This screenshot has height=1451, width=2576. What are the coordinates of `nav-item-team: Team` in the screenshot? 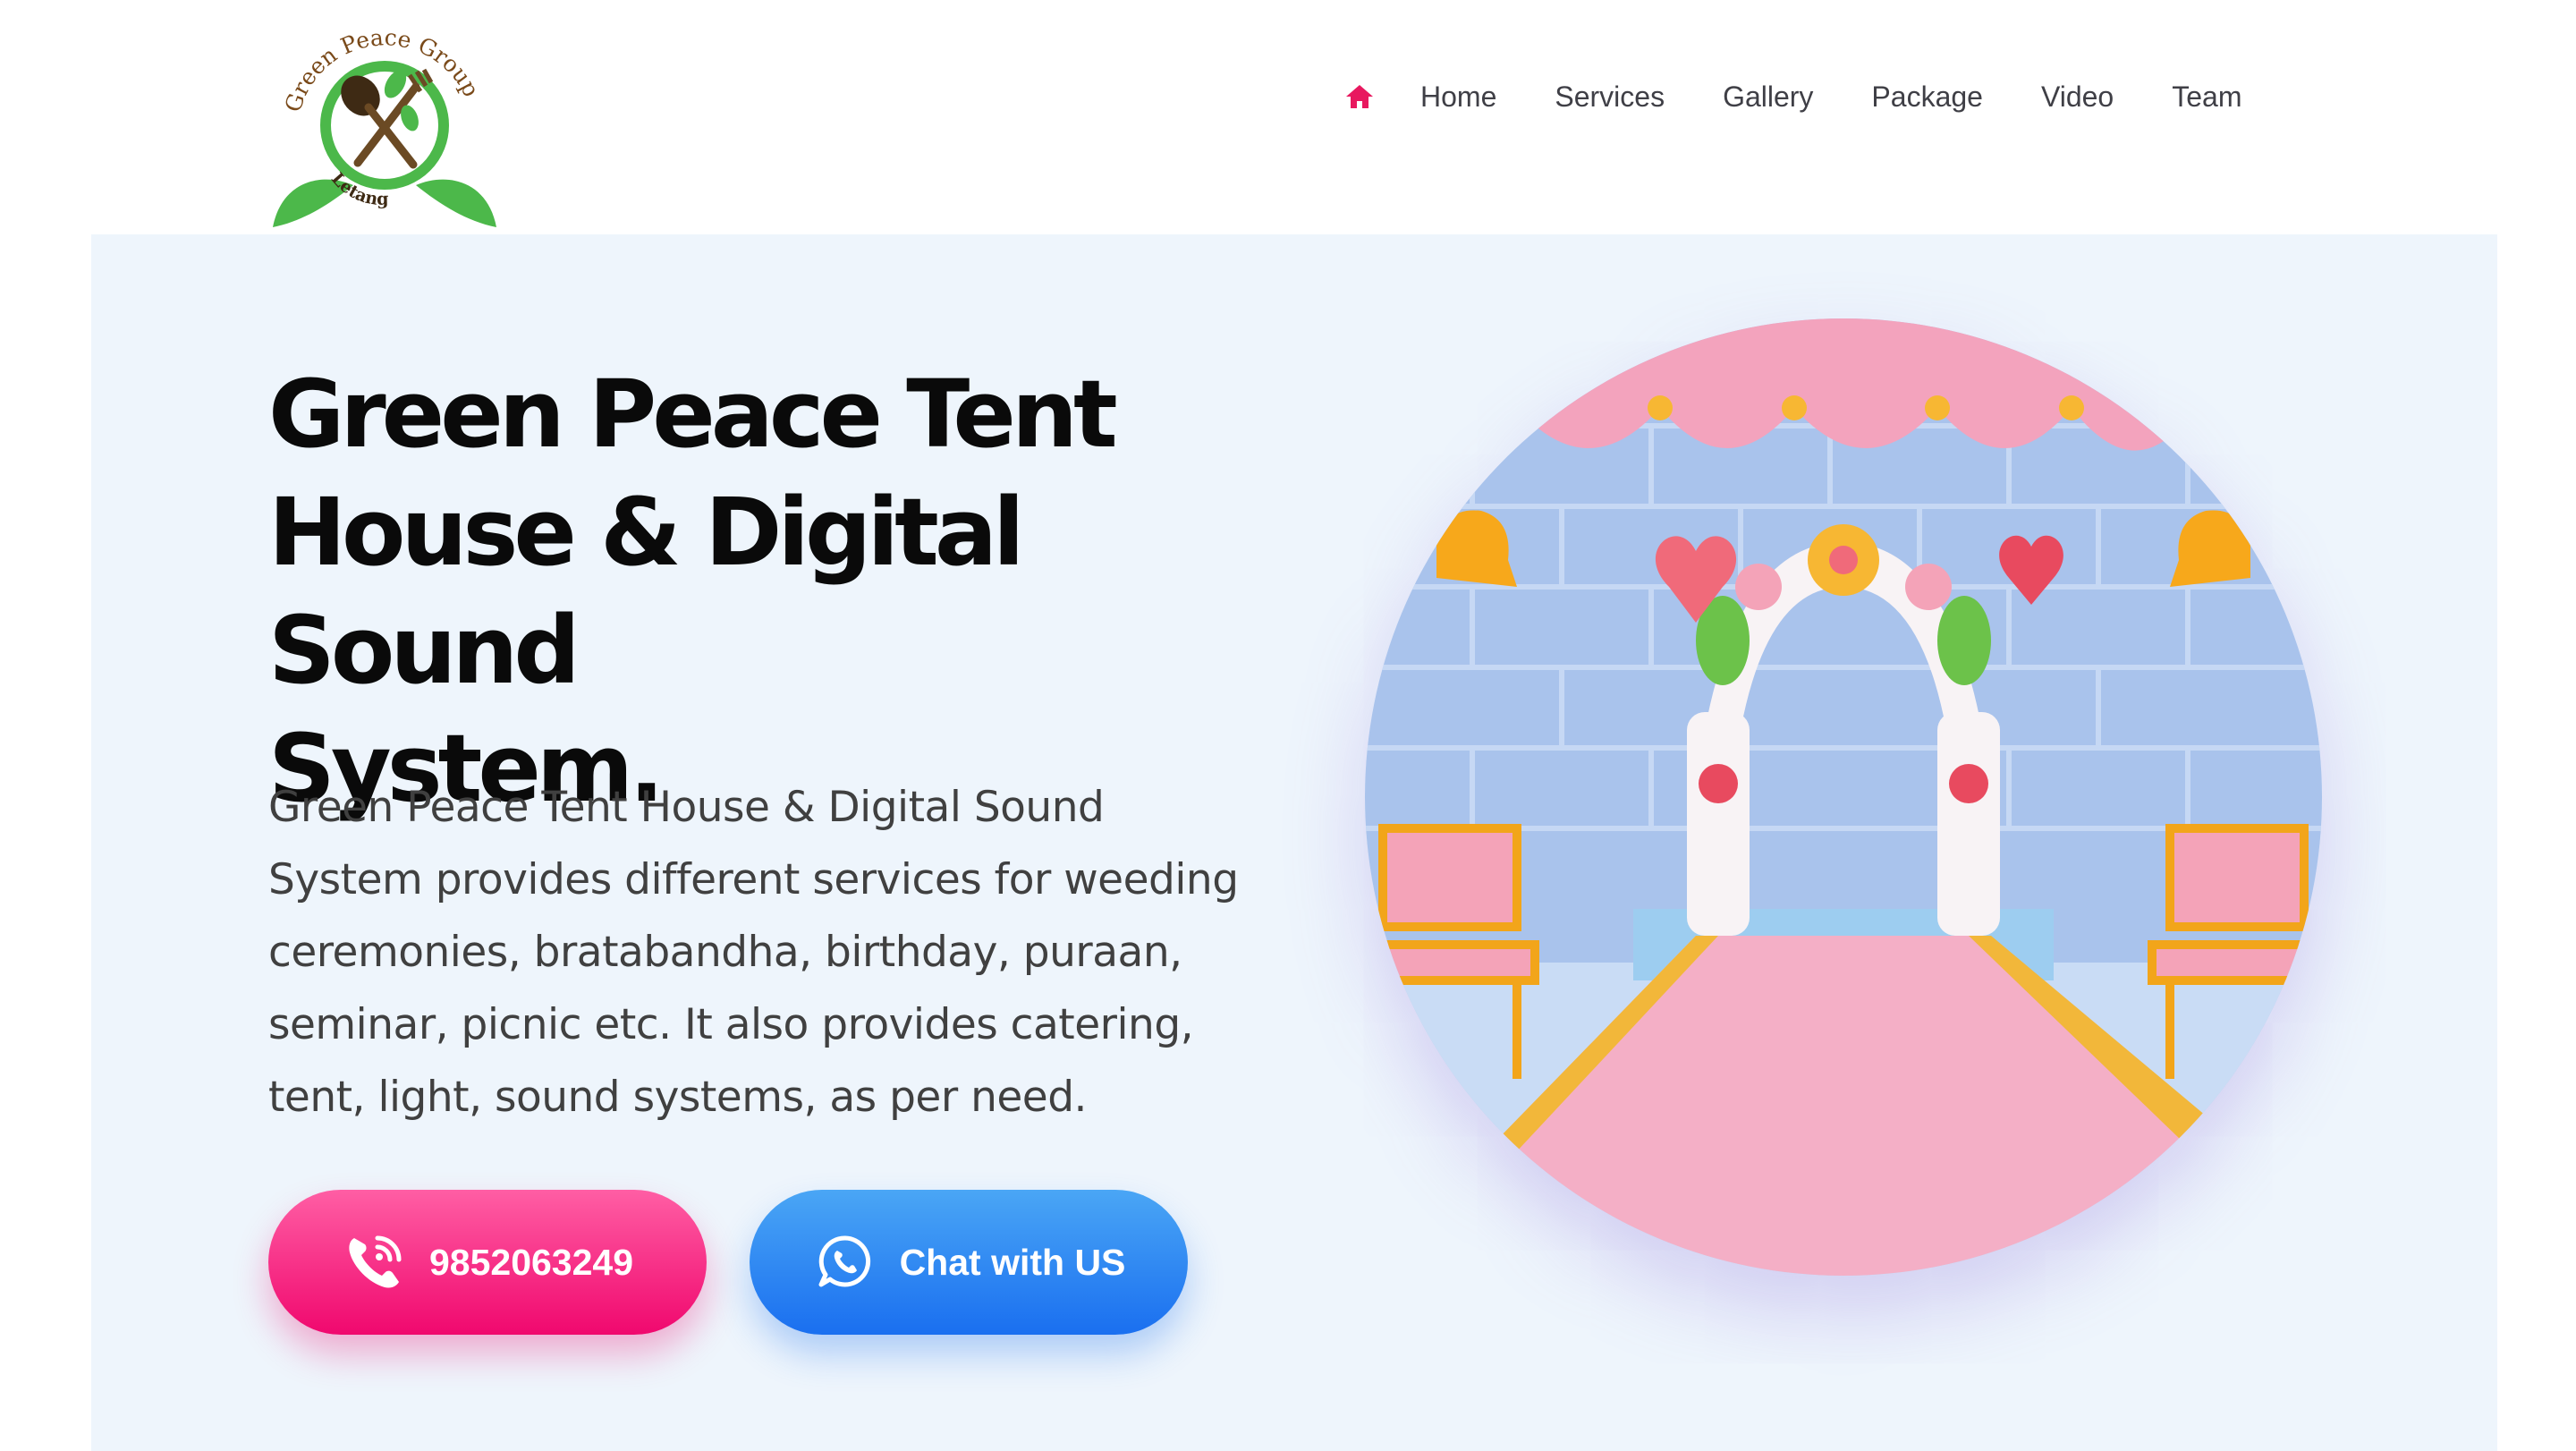 It's located at (2206, 97).